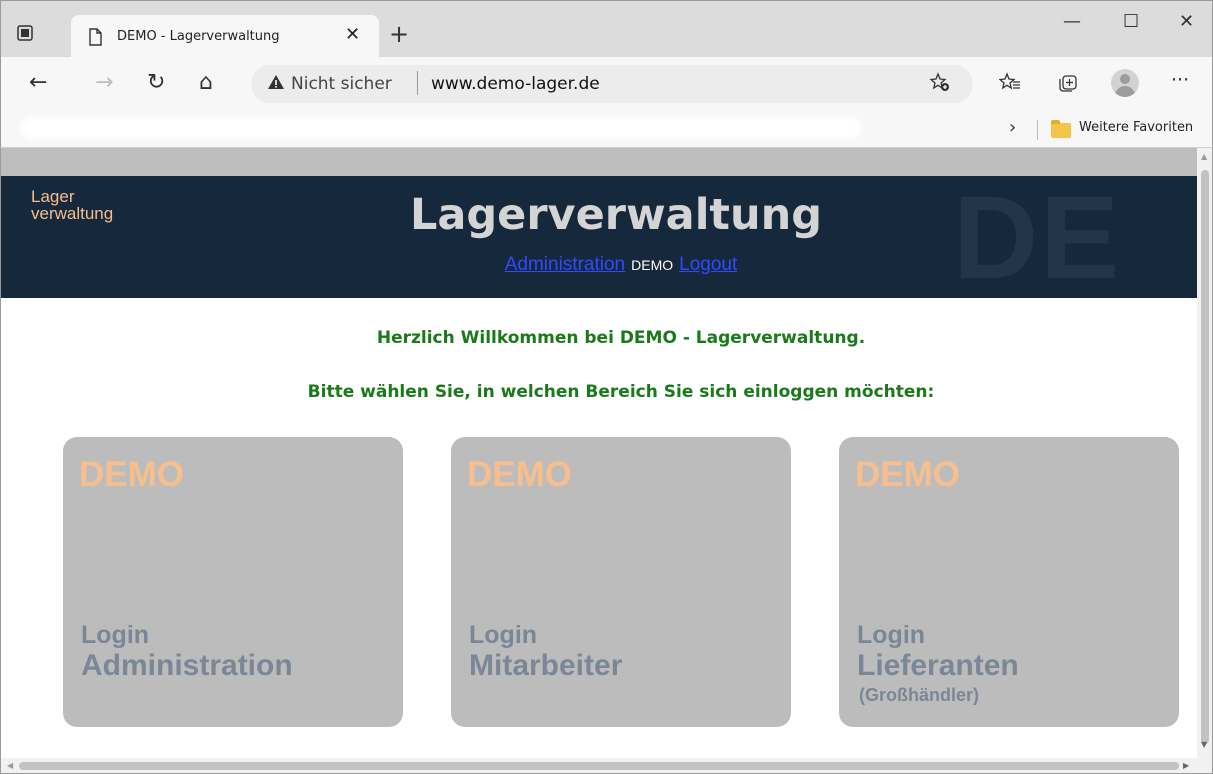 The height and width of the screenshot is (774, 1213). I want to click on more-icon: ···, so click(1180, 80).